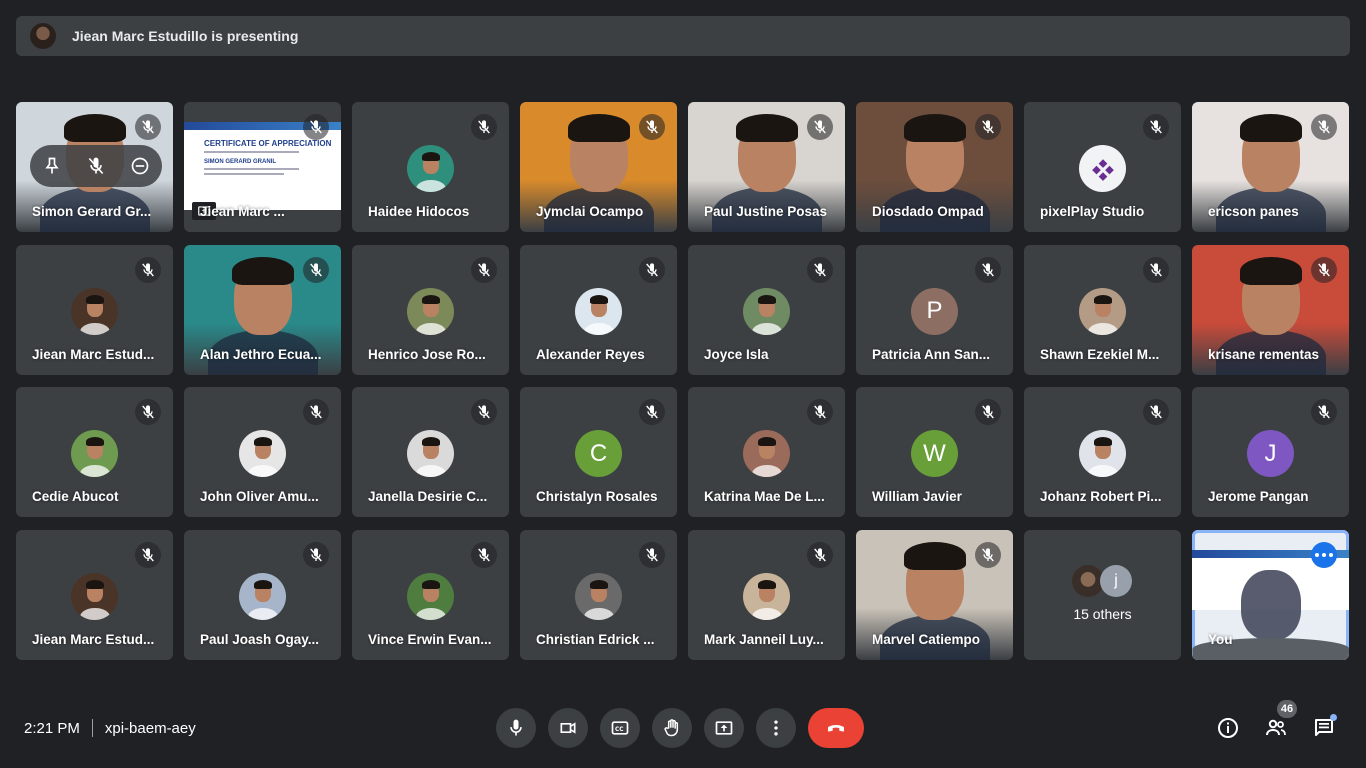  I want to click on participant-name: Jerome Pangan, so click(1258, 496).